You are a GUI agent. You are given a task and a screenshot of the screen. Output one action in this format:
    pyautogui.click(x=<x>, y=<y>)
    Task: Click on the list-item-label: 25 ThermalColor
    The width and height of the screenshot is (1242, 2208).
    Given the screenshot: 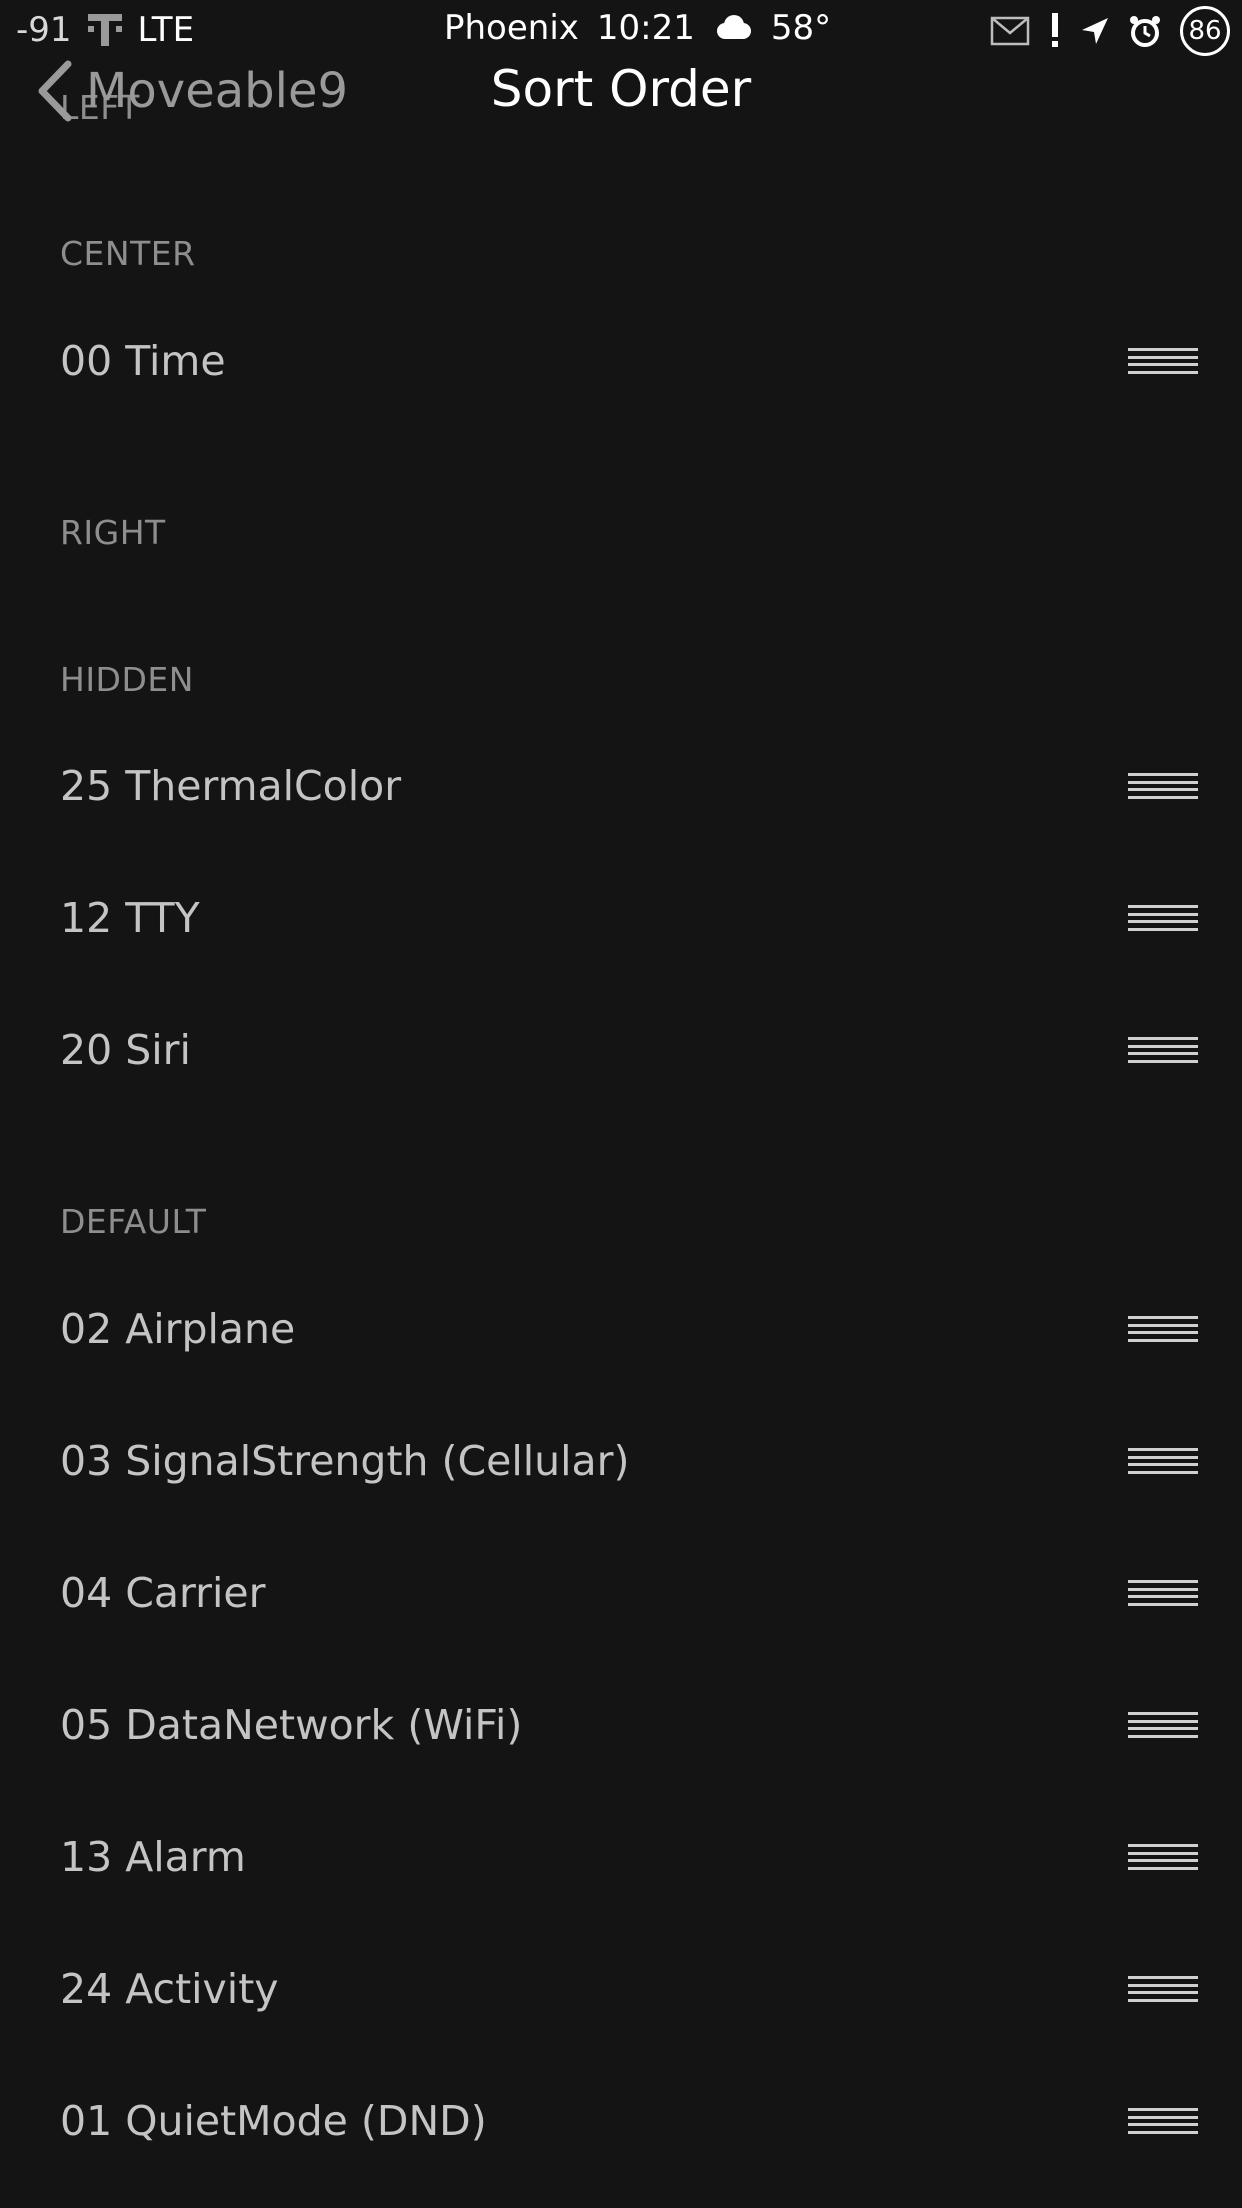 What is the action you would take?
    pyautogui.click(x=231, y=786)
    